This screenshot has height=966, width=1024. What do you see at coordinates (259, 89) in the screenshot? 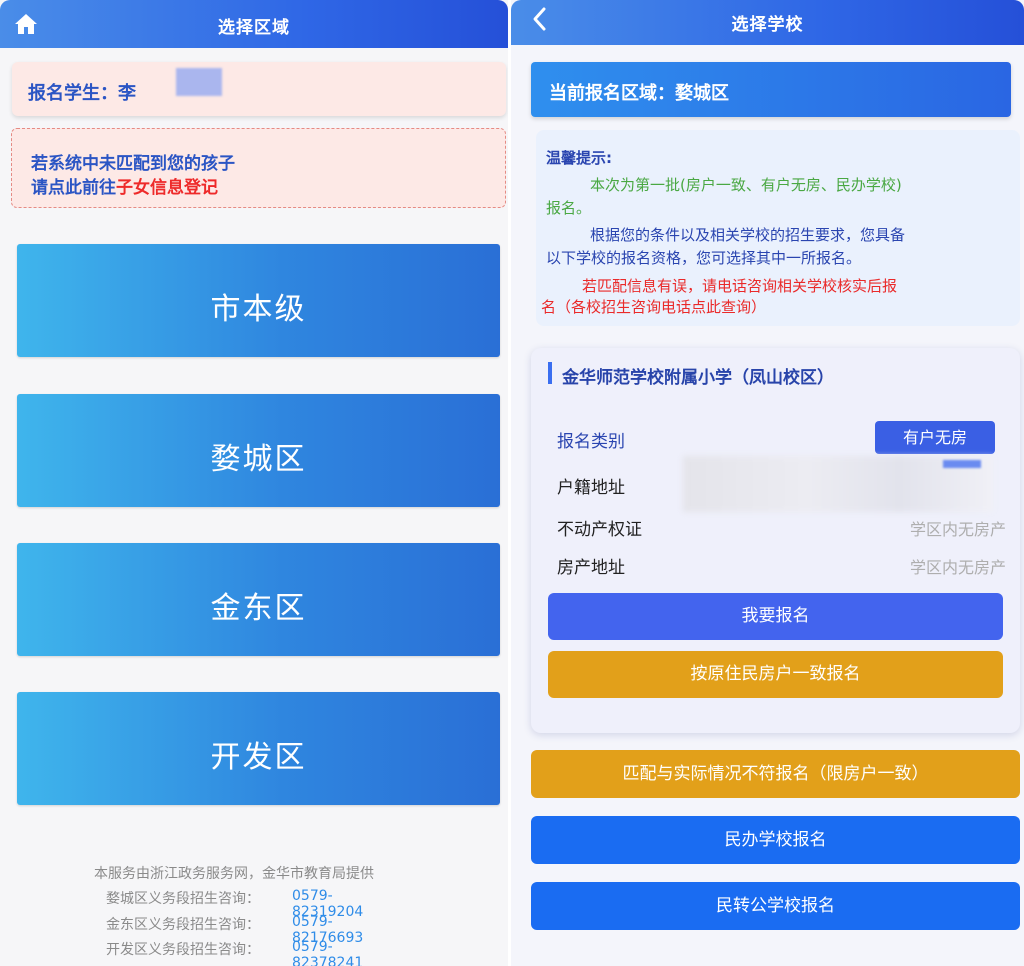
I see `student-card: 报名学生：李` at bounding box center [259, 89].